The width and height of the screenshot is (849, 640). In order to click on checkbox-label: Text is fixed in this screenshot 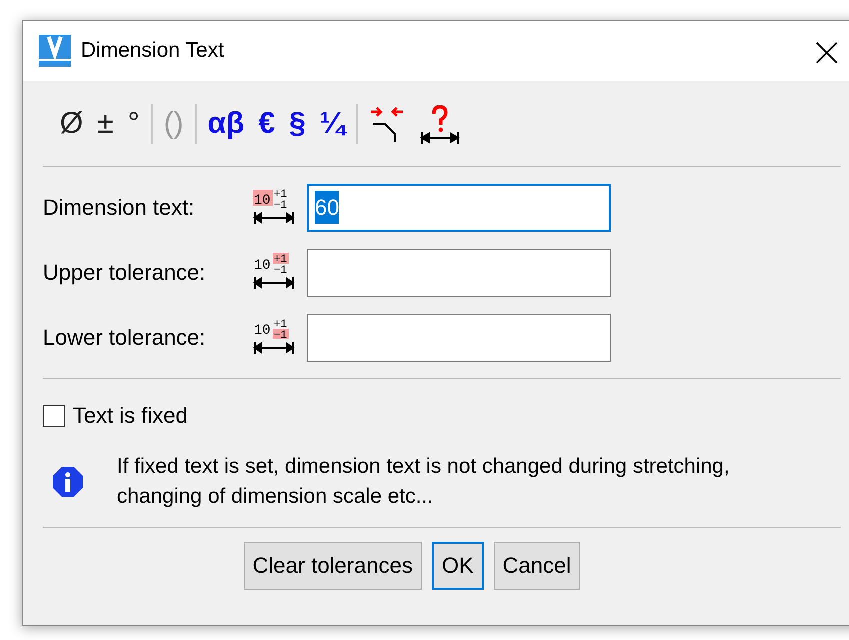, I will do `click(130, 416)`.